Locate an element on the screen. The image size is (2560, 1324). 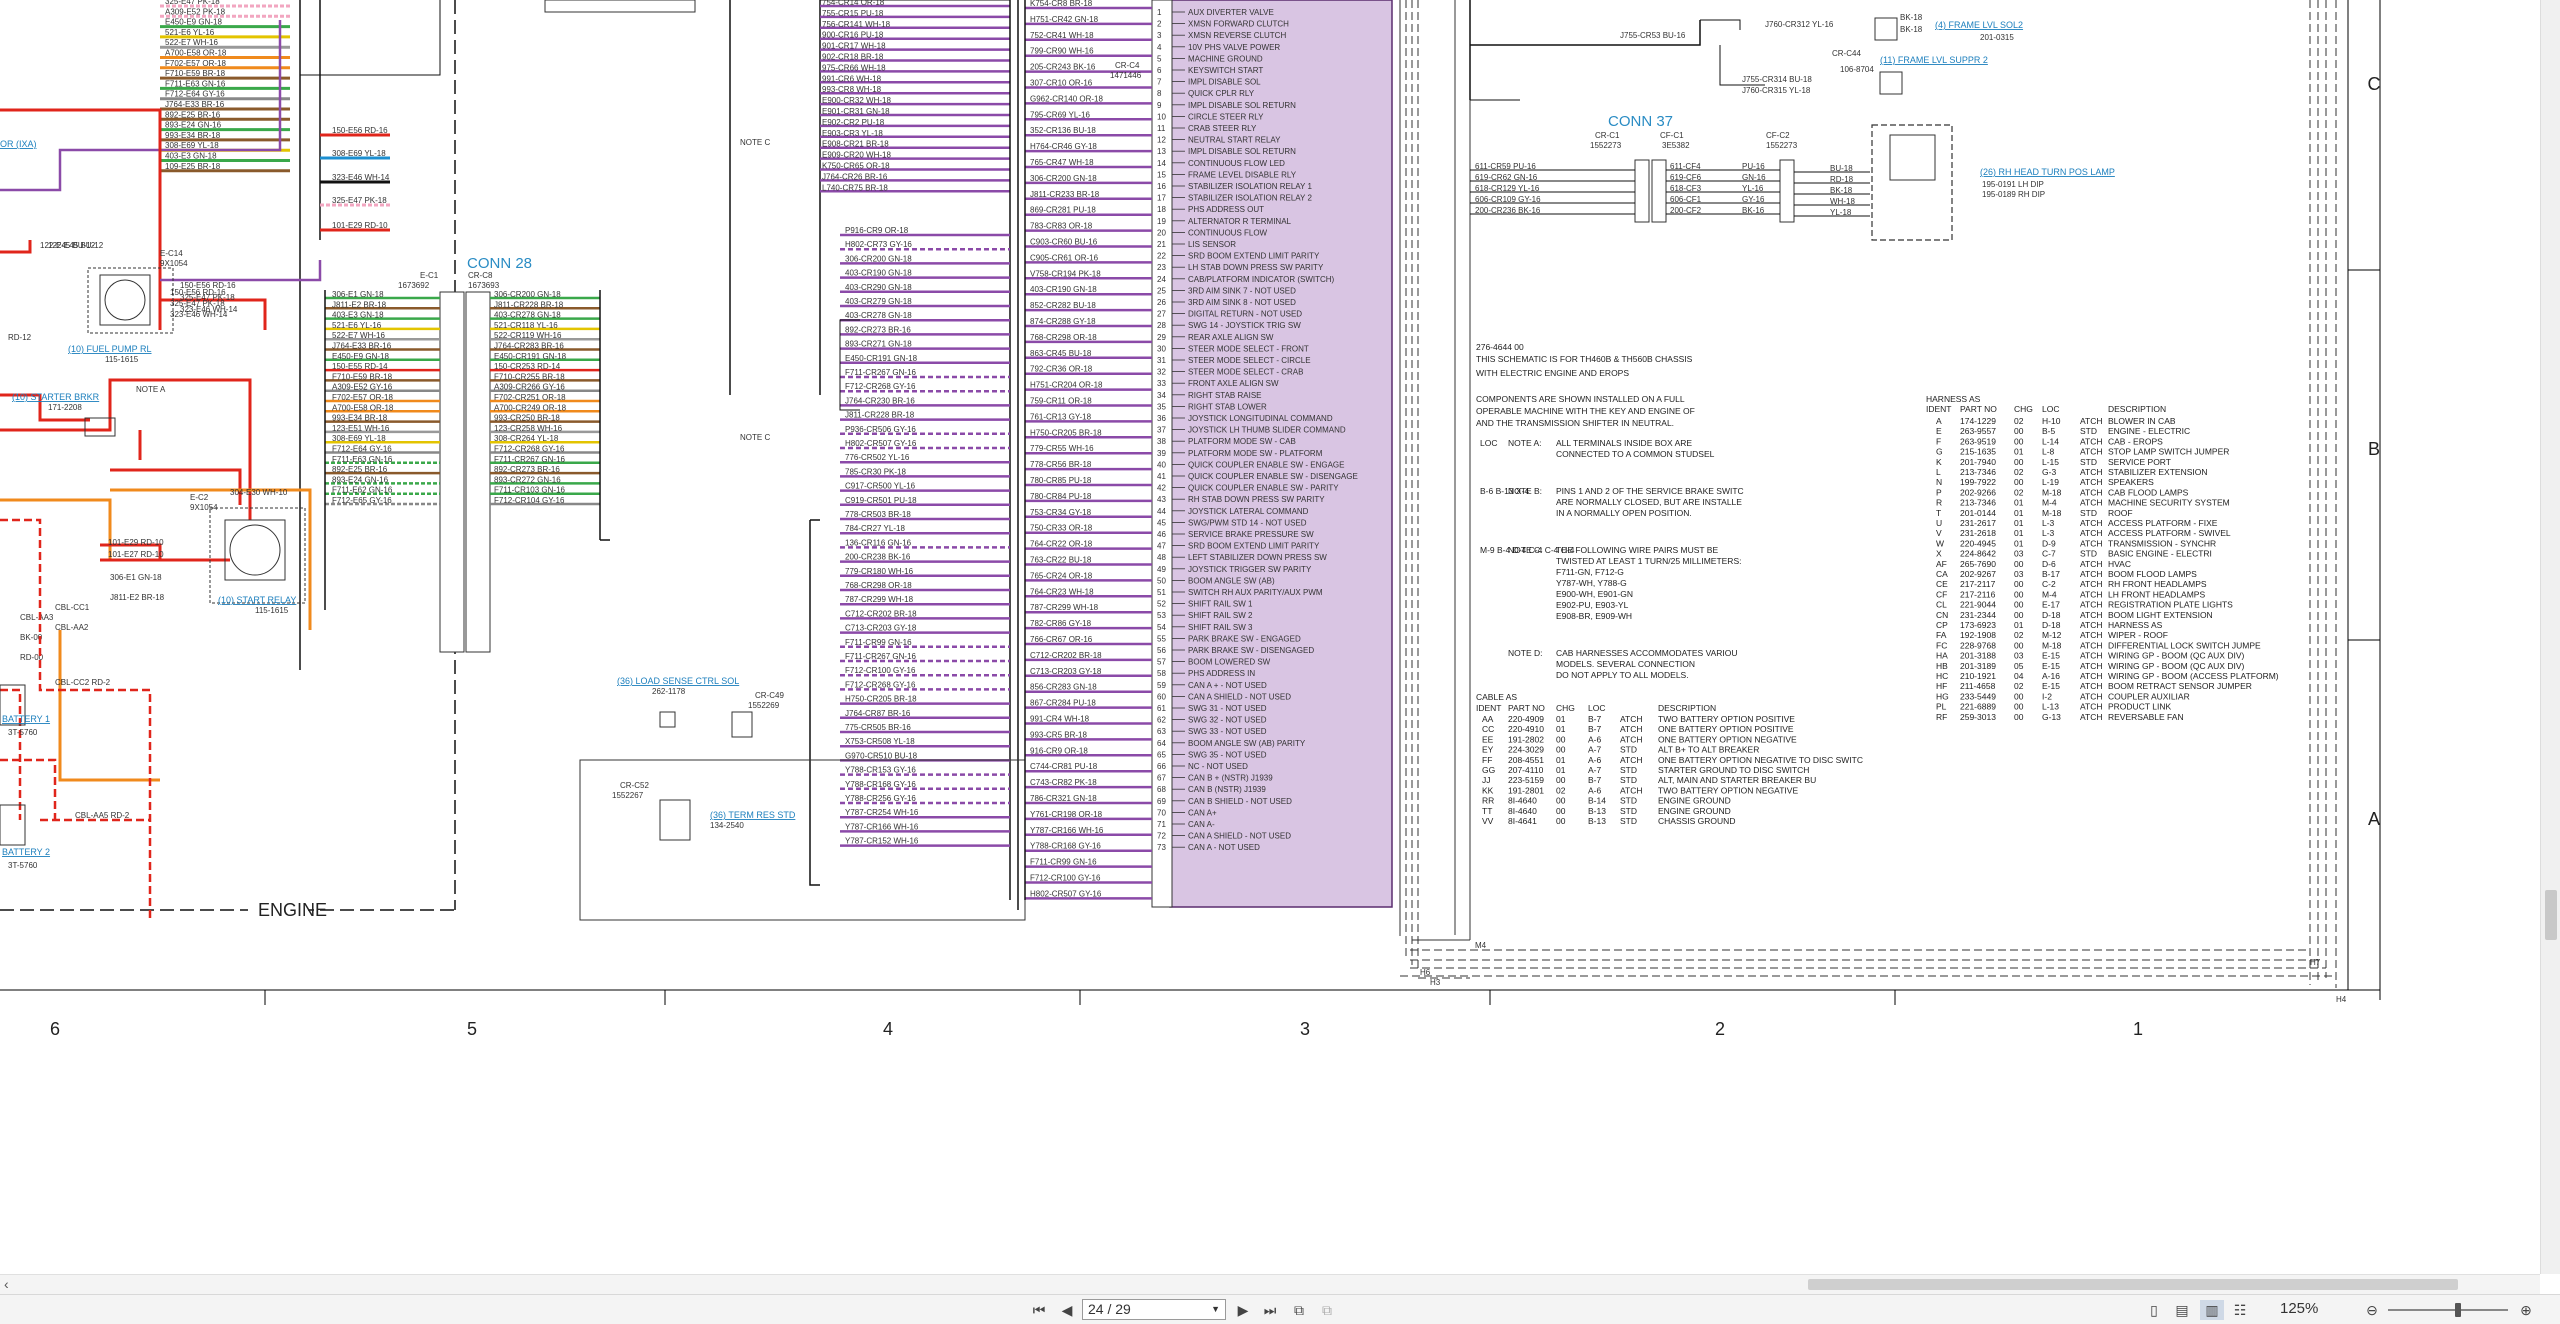
ecm-pin-function: CAN B + (NSTR) J1939 is located at coordinates (1230, 778).